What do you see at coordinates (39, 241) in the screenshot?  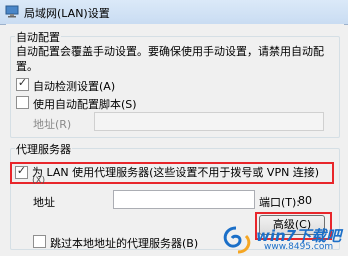 I see `bypass-local-checkbox` at bounding box center [39, 241].